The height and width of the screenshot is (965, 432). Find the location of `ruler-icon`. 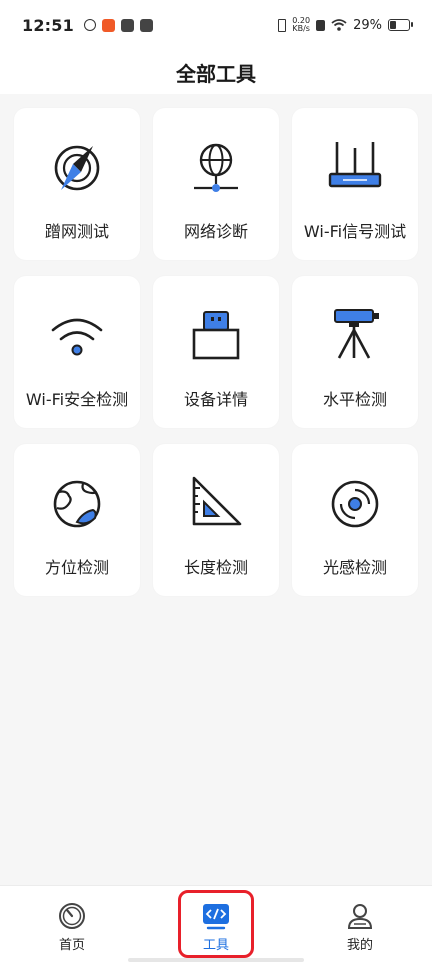

ruler-icon is located at coordinates (217, 501).